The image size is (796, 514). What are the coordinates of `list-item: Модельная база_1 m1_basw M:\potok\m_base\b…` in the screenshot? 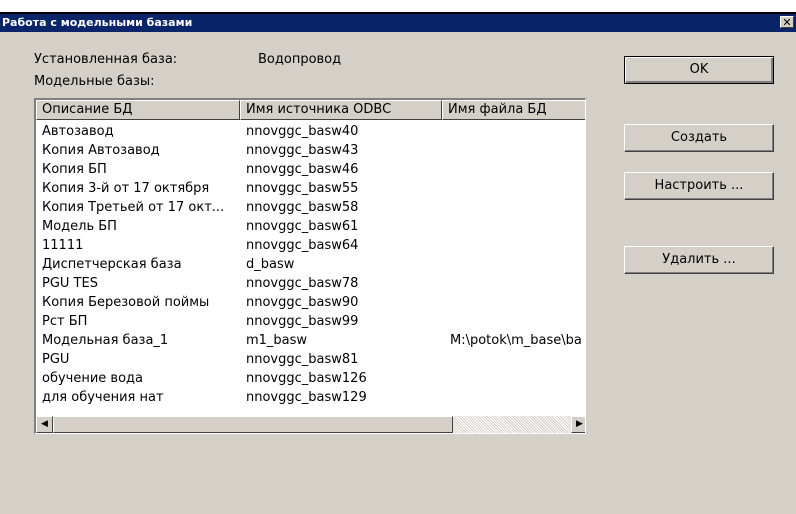 It's located at (310, 340).